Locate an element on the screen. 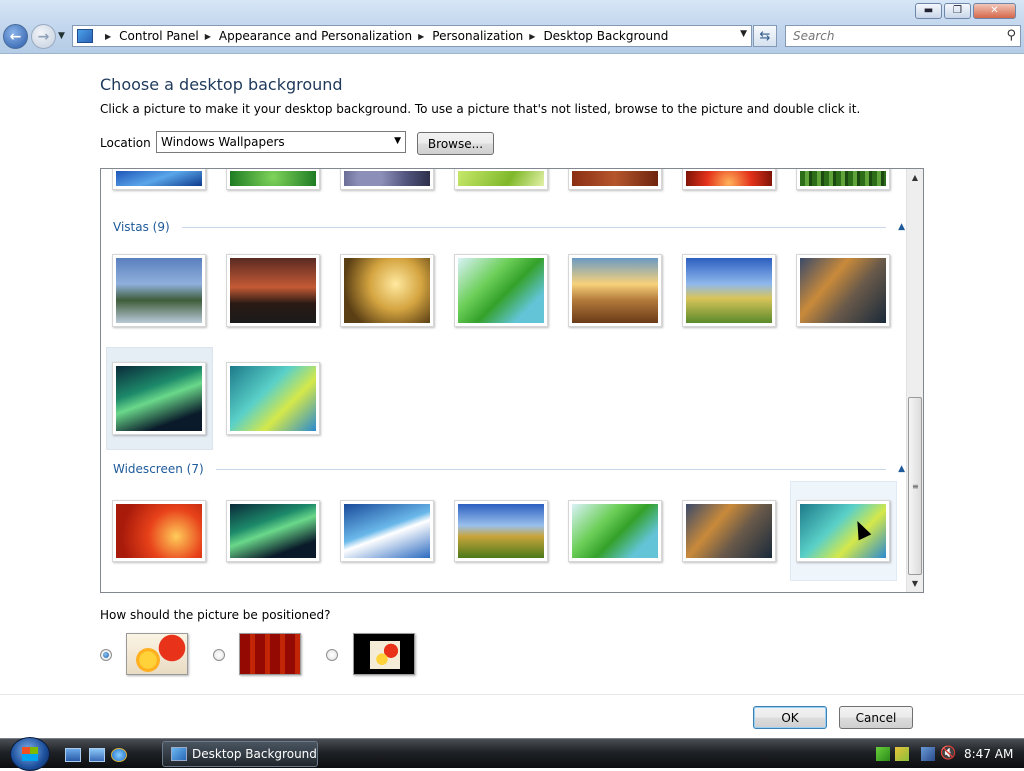  group-header-widescreen: Widescreen (7) ▲ is located at coordinates (509, 469).